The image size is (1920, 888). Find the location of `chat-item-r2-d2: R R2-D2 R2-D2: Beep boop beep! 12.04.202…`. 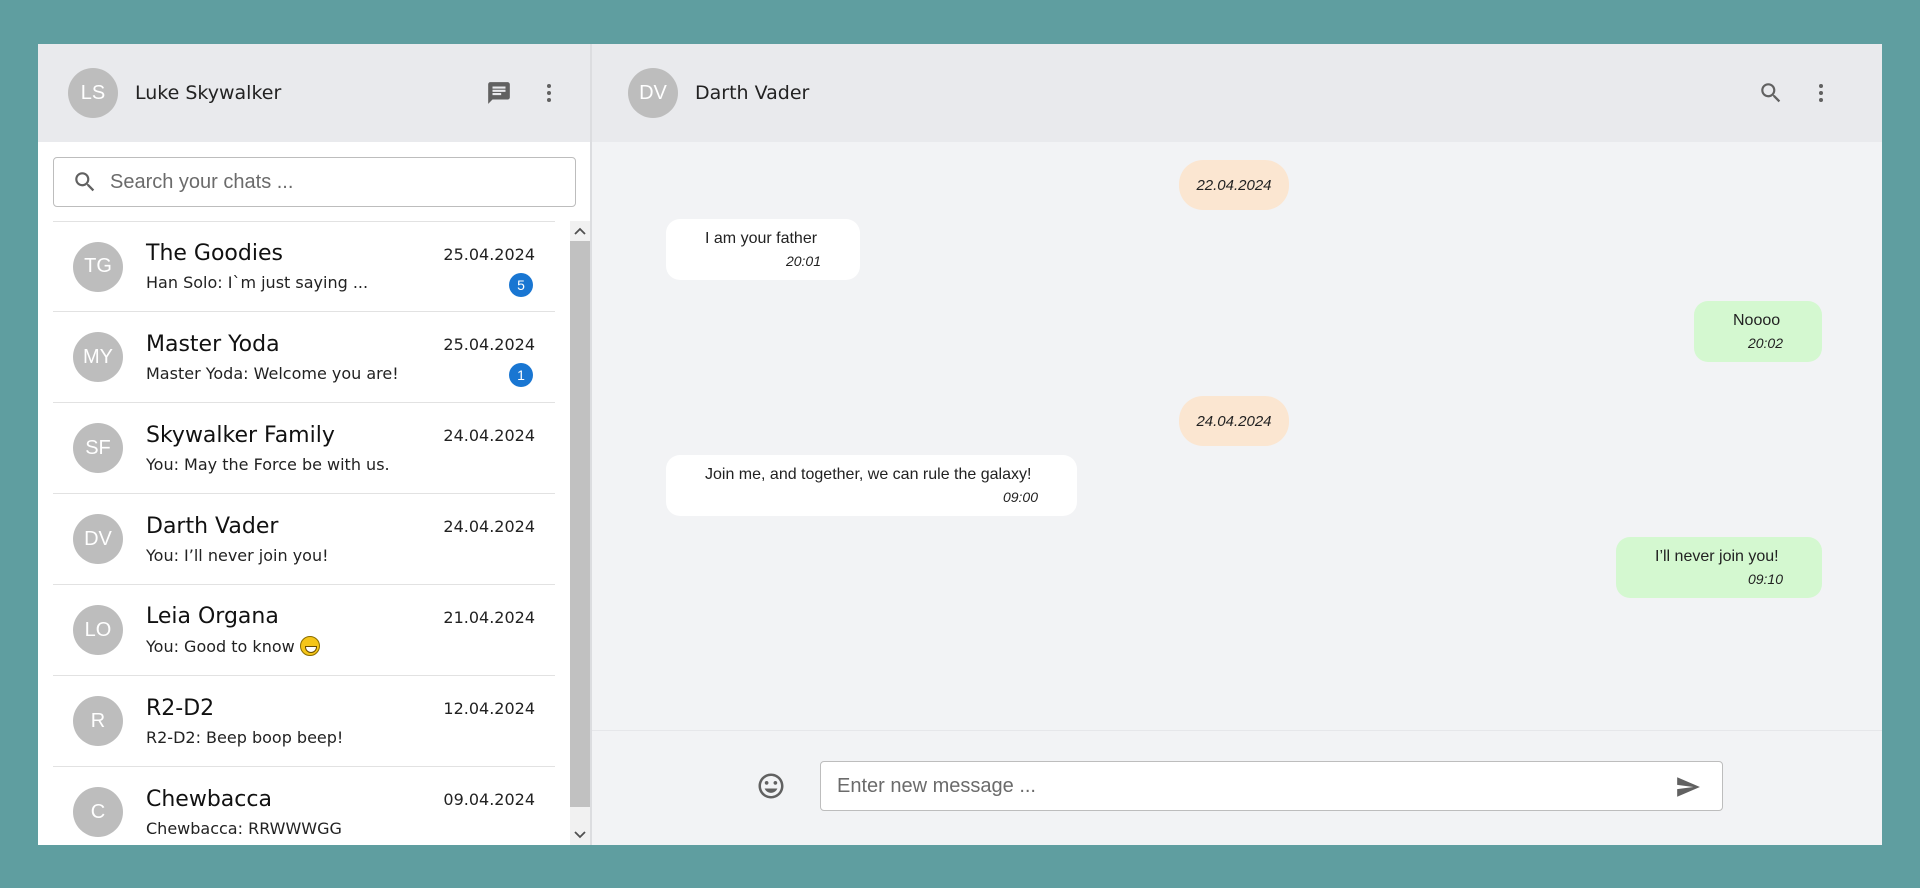

chat-item-r2-d2: R R2-D2 R2-D2: Beep boop beep! 12.04.202… is located at coordinates (304, 721).